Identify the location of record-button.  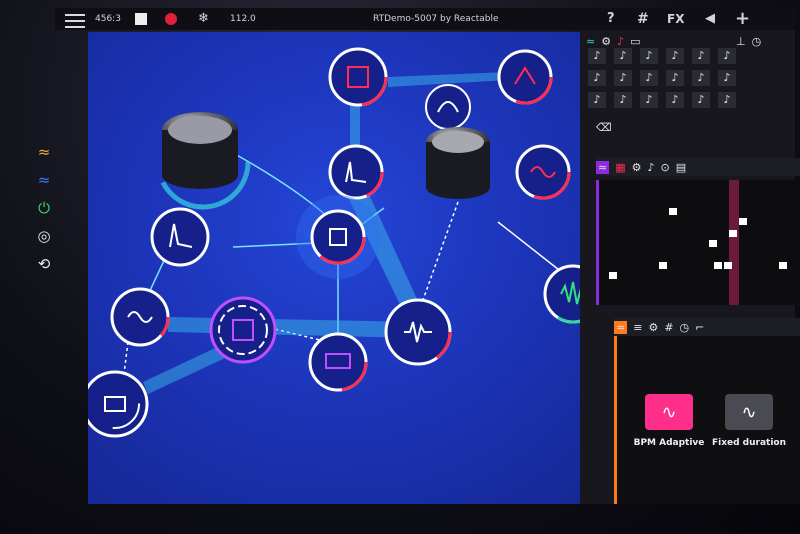
(171, 19).